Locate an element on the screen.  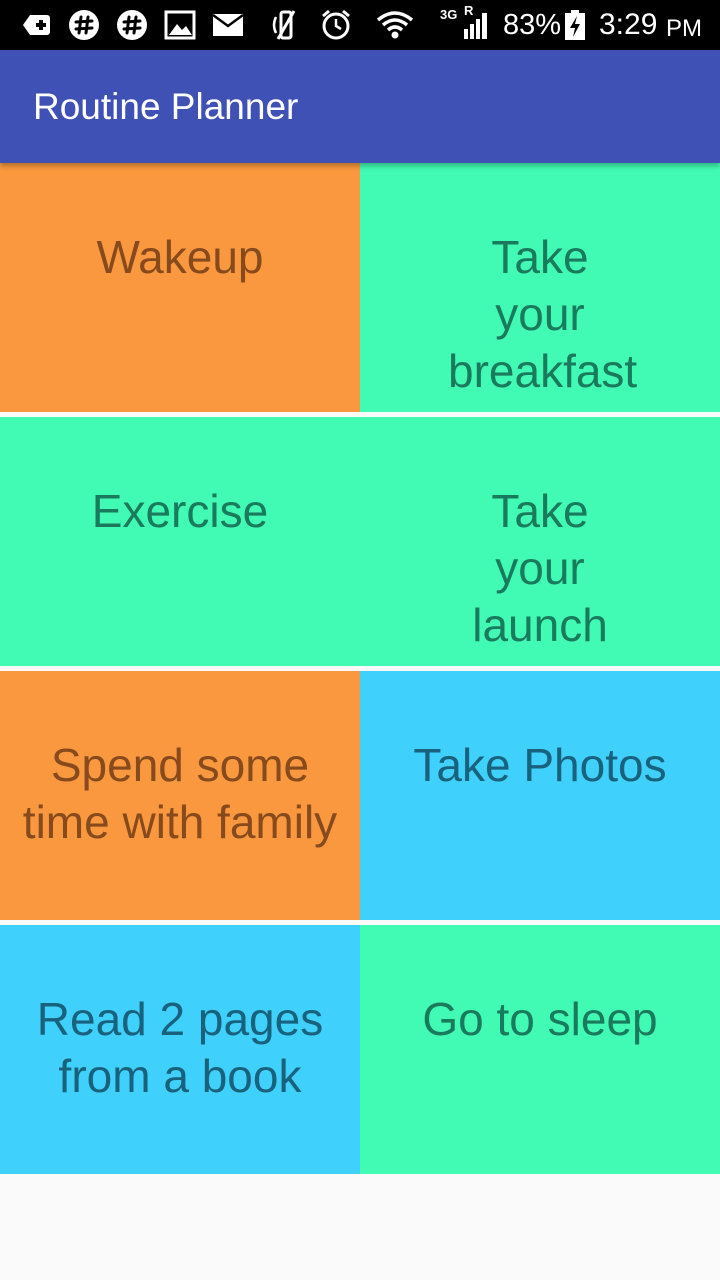
signal-icon is located at coordinates (476, 25).